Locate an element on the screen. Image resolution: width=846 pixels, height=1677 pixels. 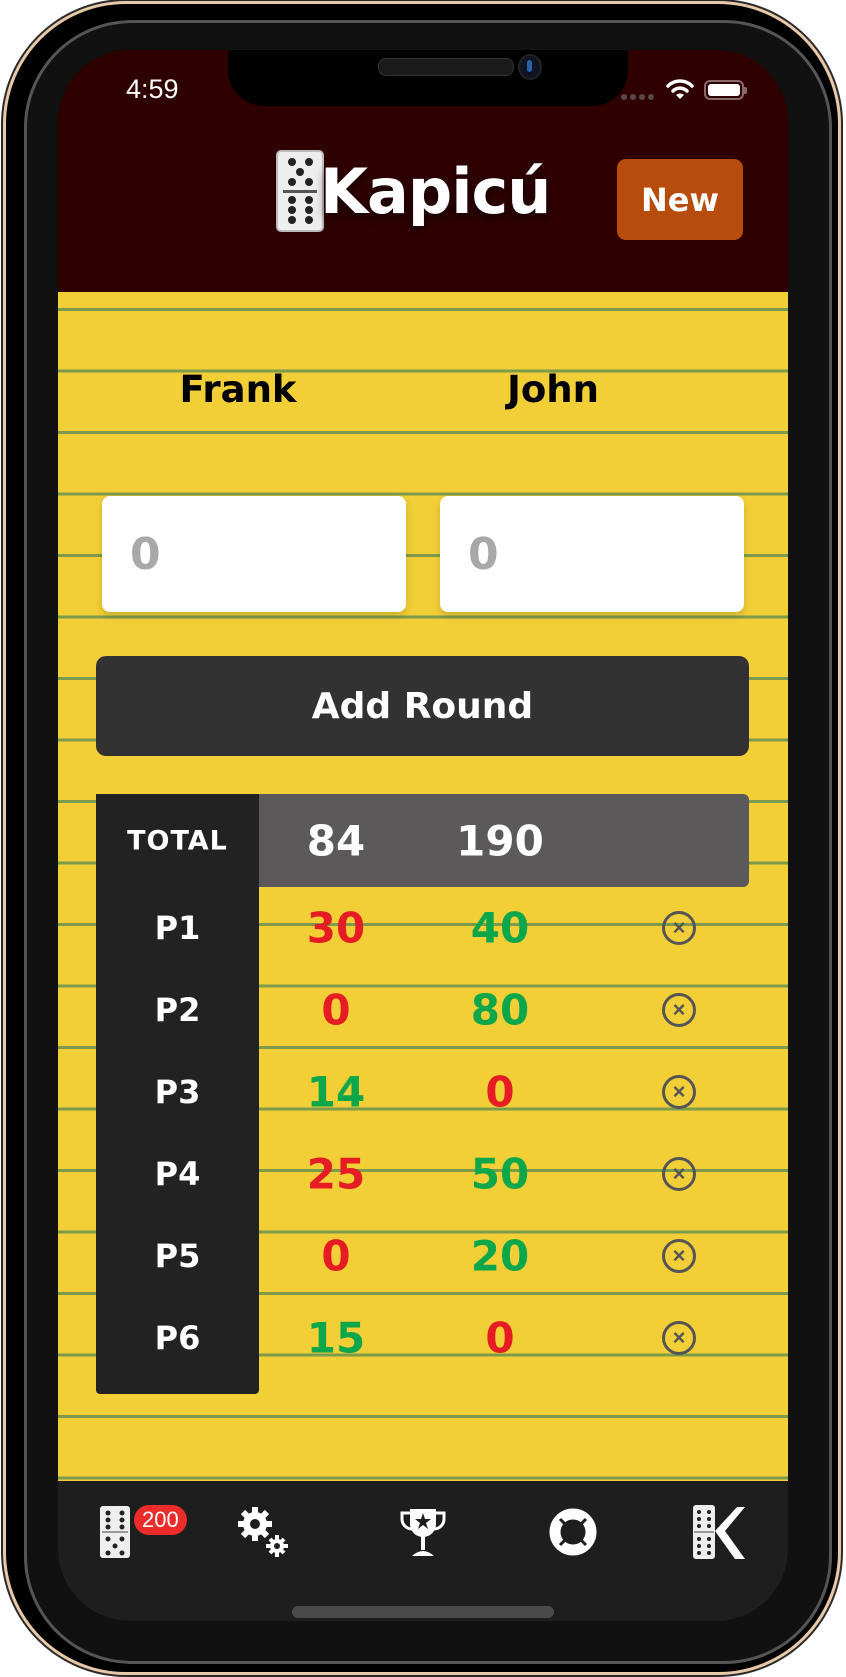
round-score-player-1: 25 is located at coordinates (336, 1174).